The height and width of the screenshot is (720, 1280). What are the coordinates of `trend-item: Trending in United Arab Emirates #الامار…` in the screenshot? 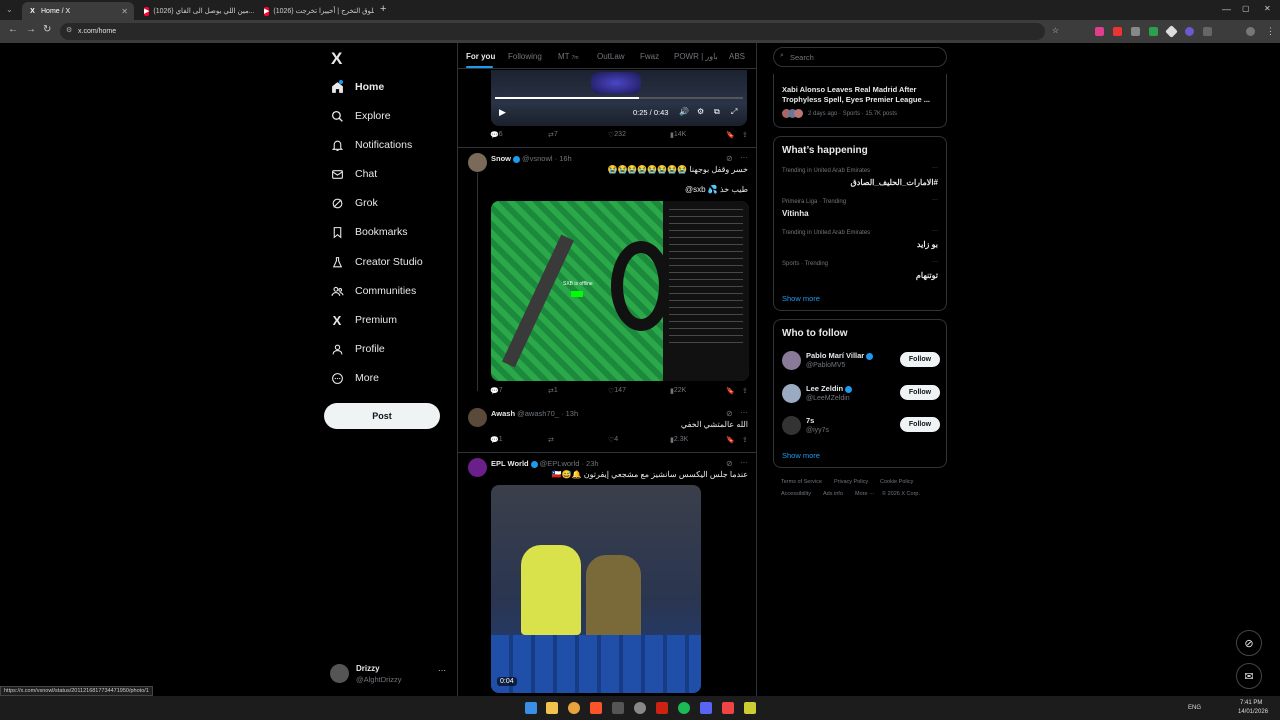 It's located at (860, 180).